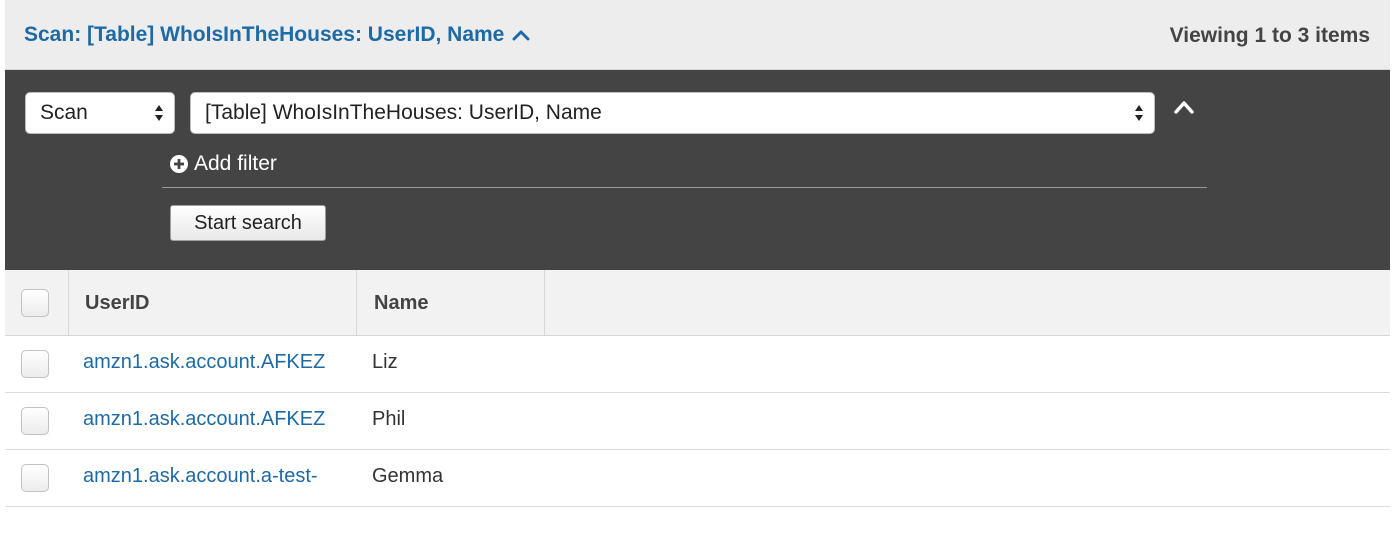 This screenshot has width=1400, height=533. Describe the element at coordinates (684, 187) in the screenshot. I see `filter-divider` at that location.